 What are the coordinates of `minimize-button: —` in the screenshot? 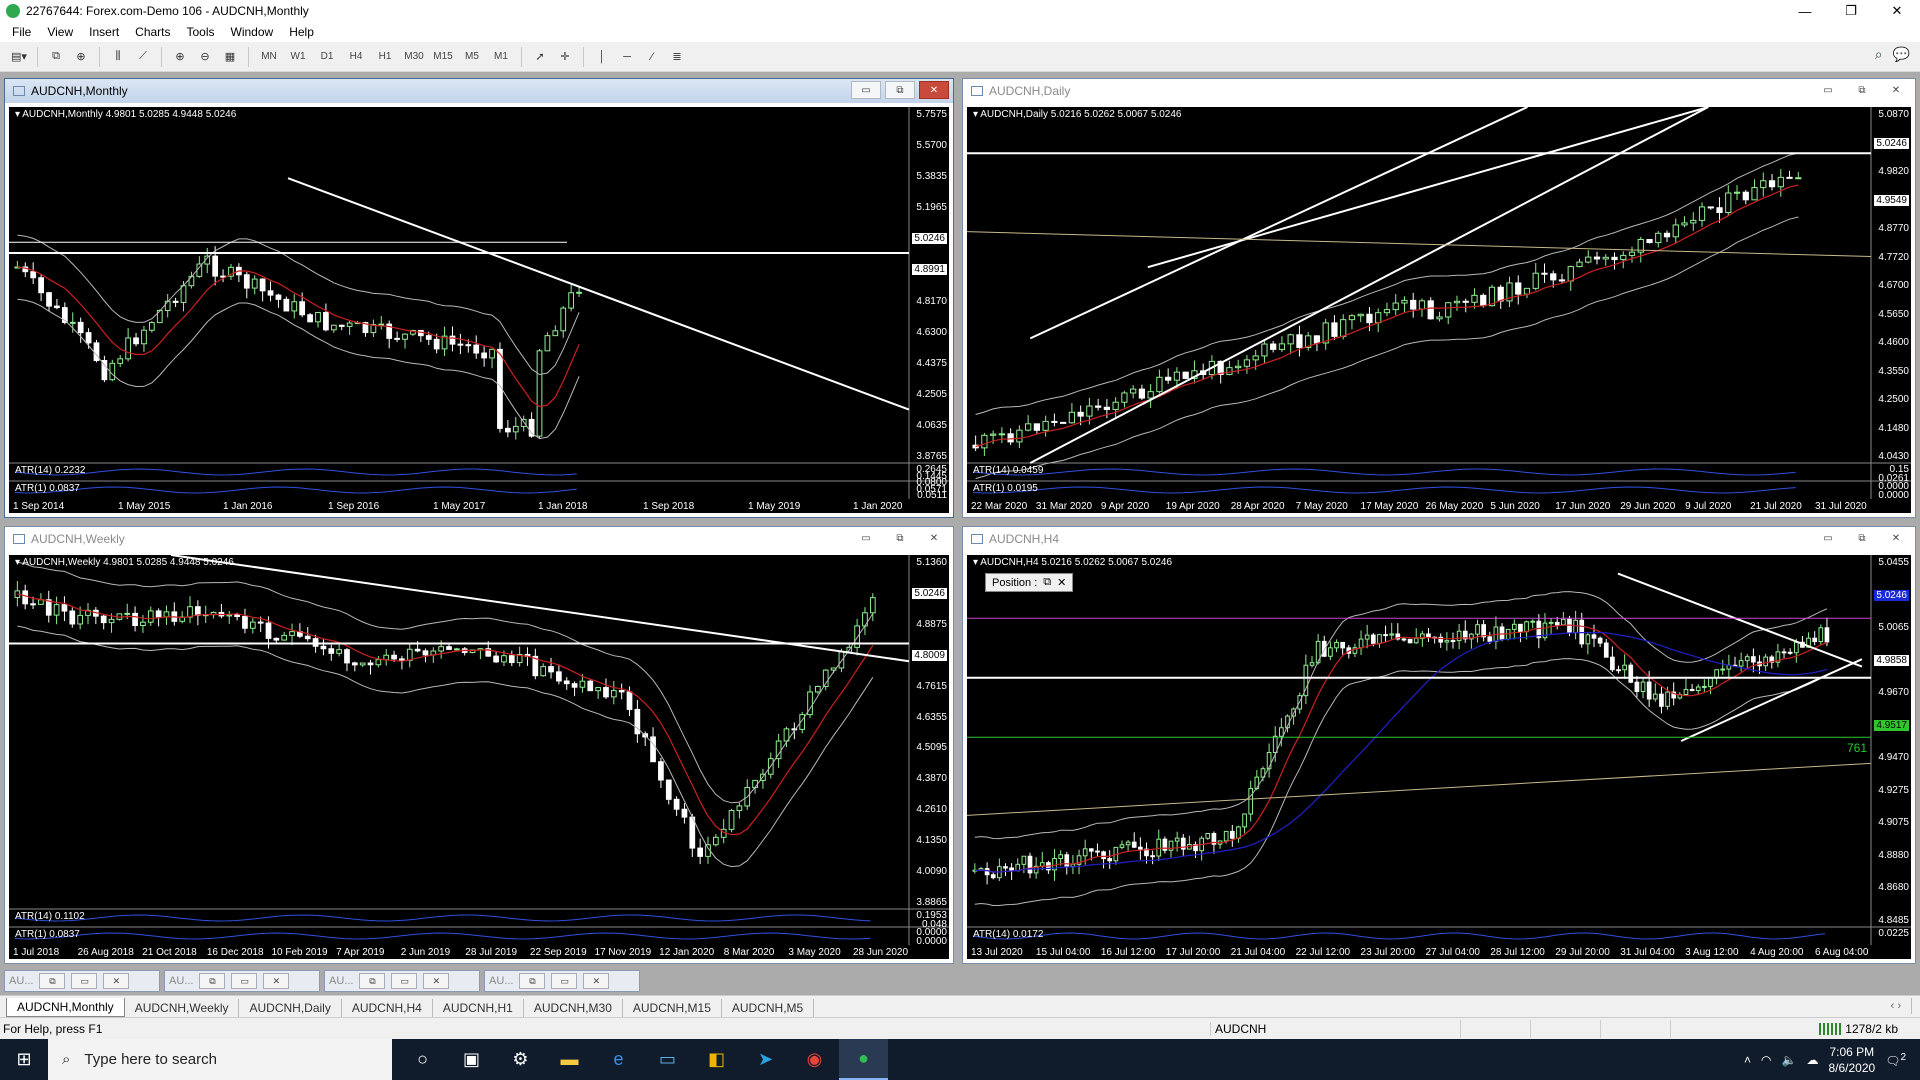 It's located at (1805, 11).